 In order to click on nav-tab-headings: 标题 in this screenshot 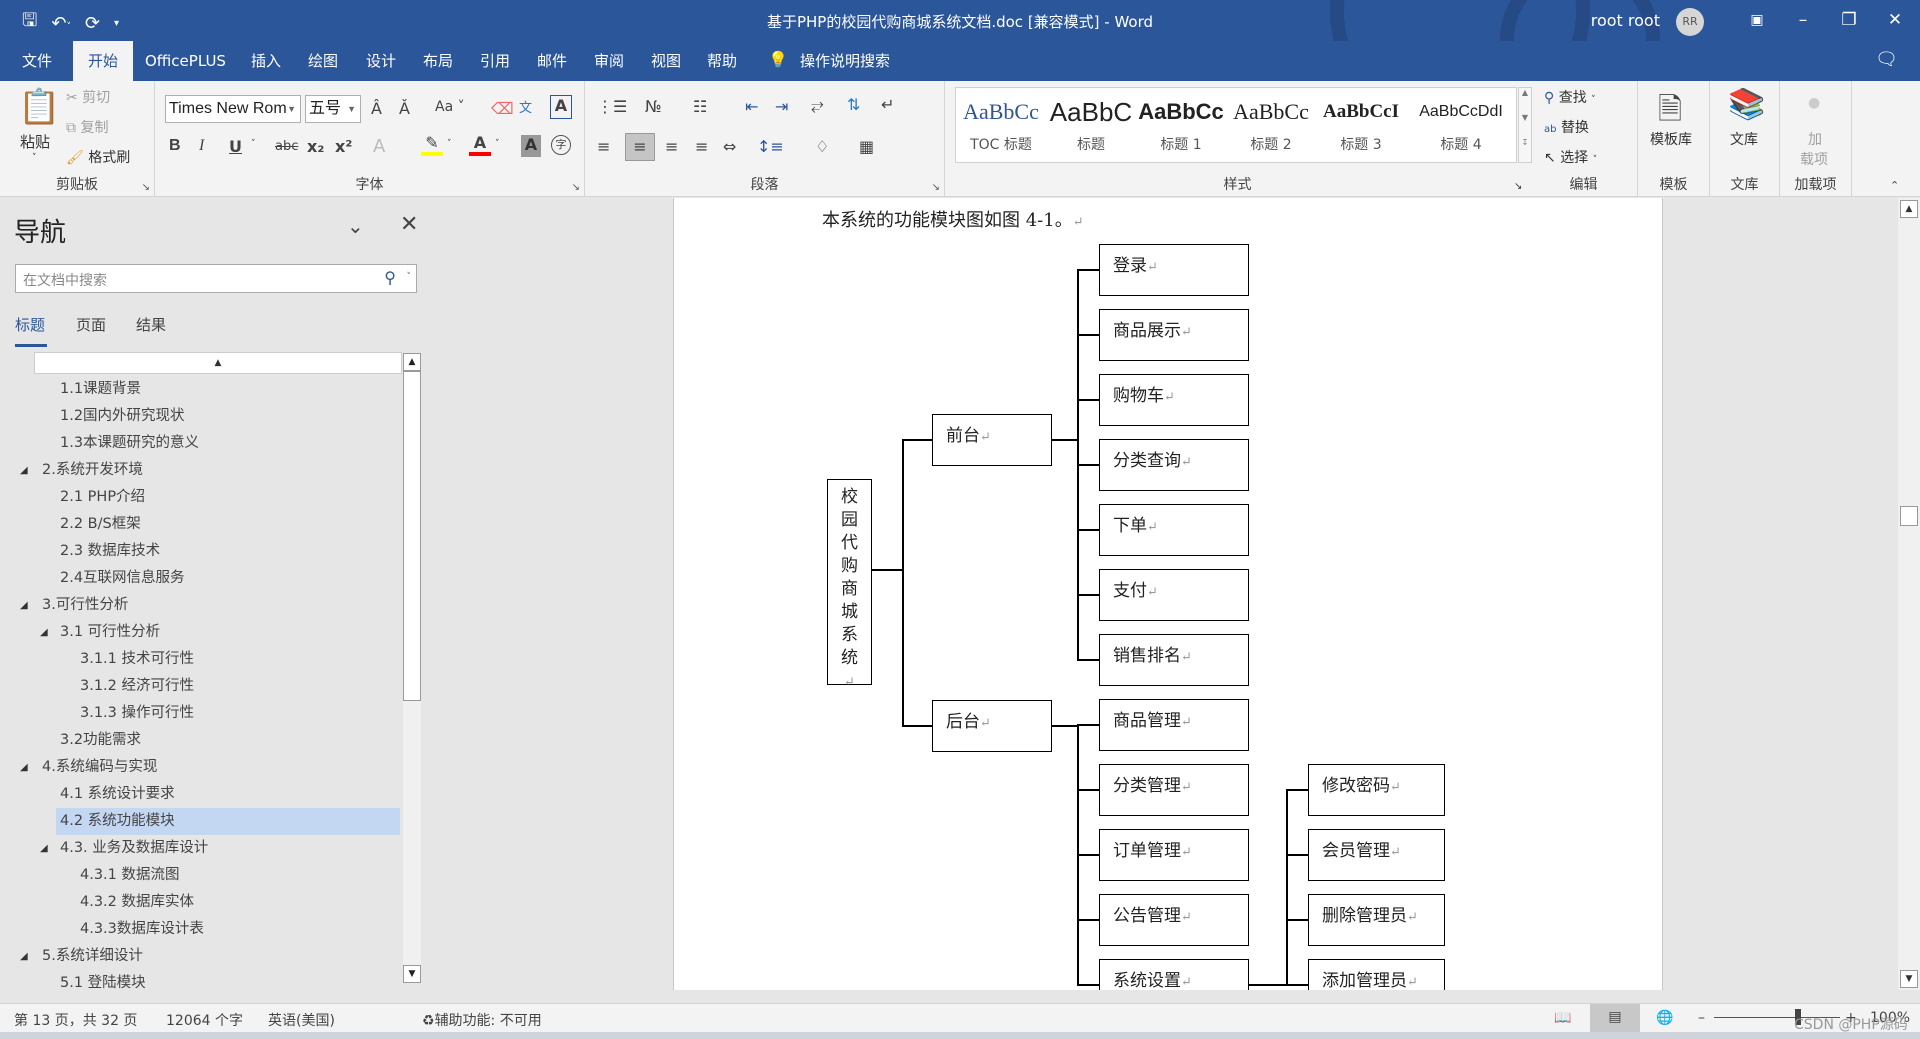, I will do `click(30, 324)`.